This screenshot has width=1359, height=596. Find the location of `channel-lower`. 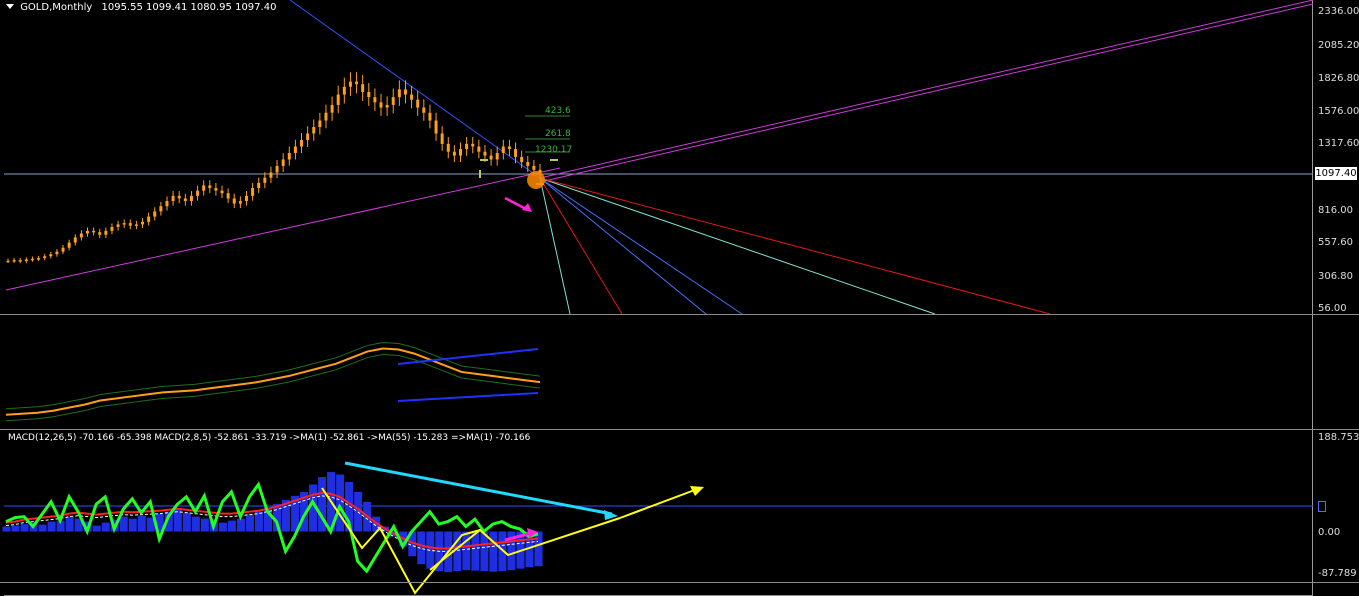

channel-lower is located at coordinates (468, 397).